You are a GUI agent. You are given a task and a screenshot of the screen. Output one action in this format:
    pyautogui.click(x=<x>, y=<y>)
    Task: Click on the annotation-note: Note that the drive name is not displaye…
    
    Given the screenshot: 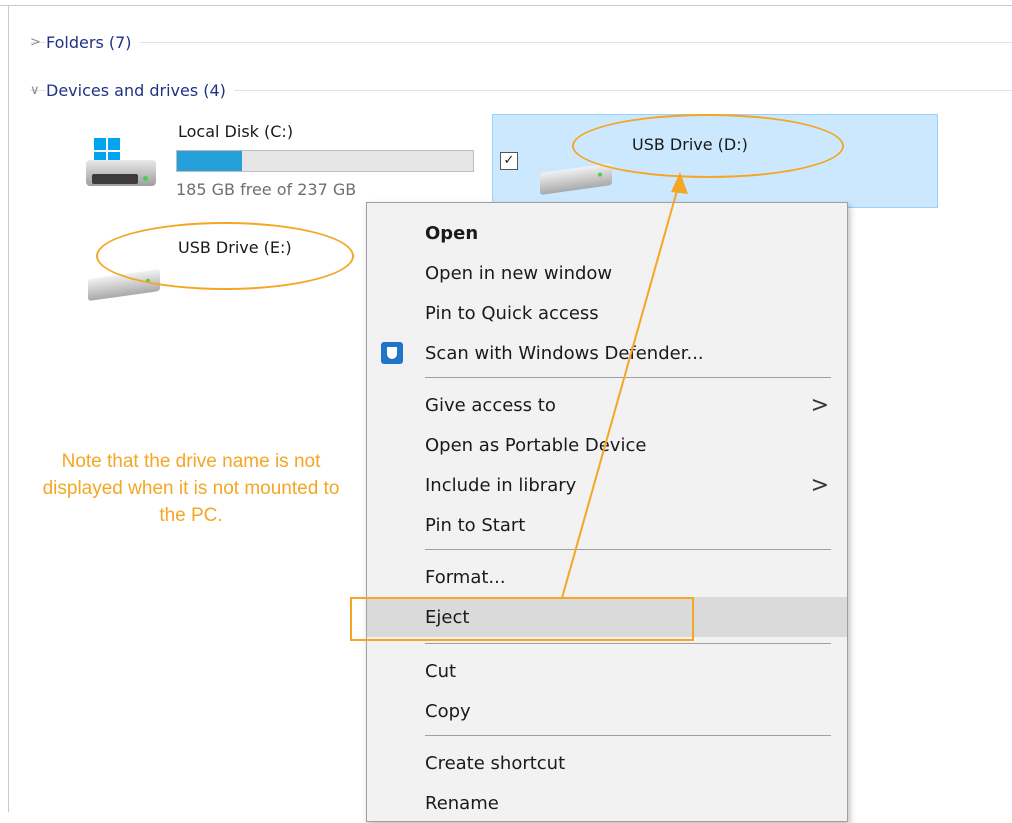 What is the action you would take?
    pyautogui.click(x=191, y=488)
    